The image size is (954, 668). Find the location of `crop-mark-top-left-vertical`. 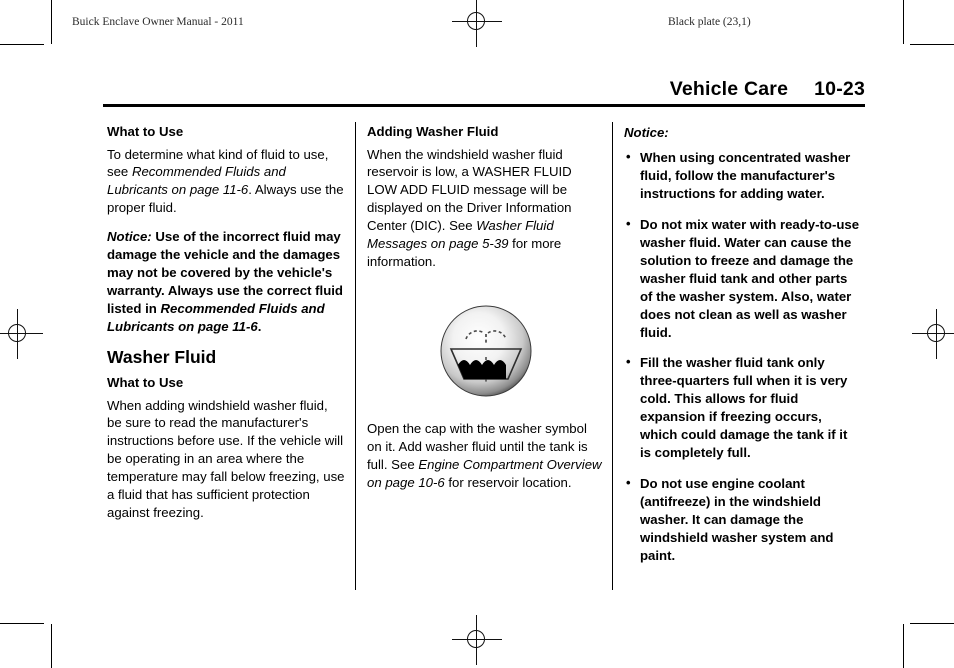

crop-mark-top-left-vertical is located at coordinates (51, 22).